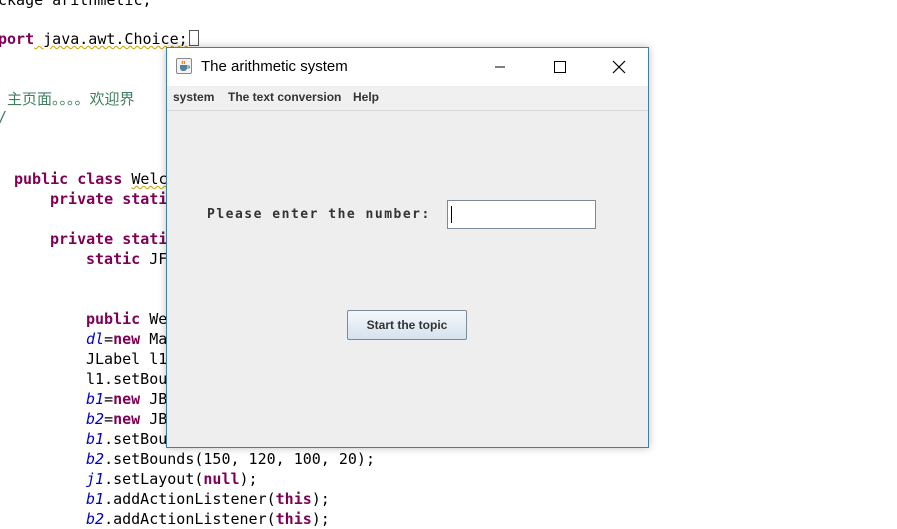  Describe the element at coordinates (154, 479) in the screenshot. I see `code-text: .setLayout(` at that location.